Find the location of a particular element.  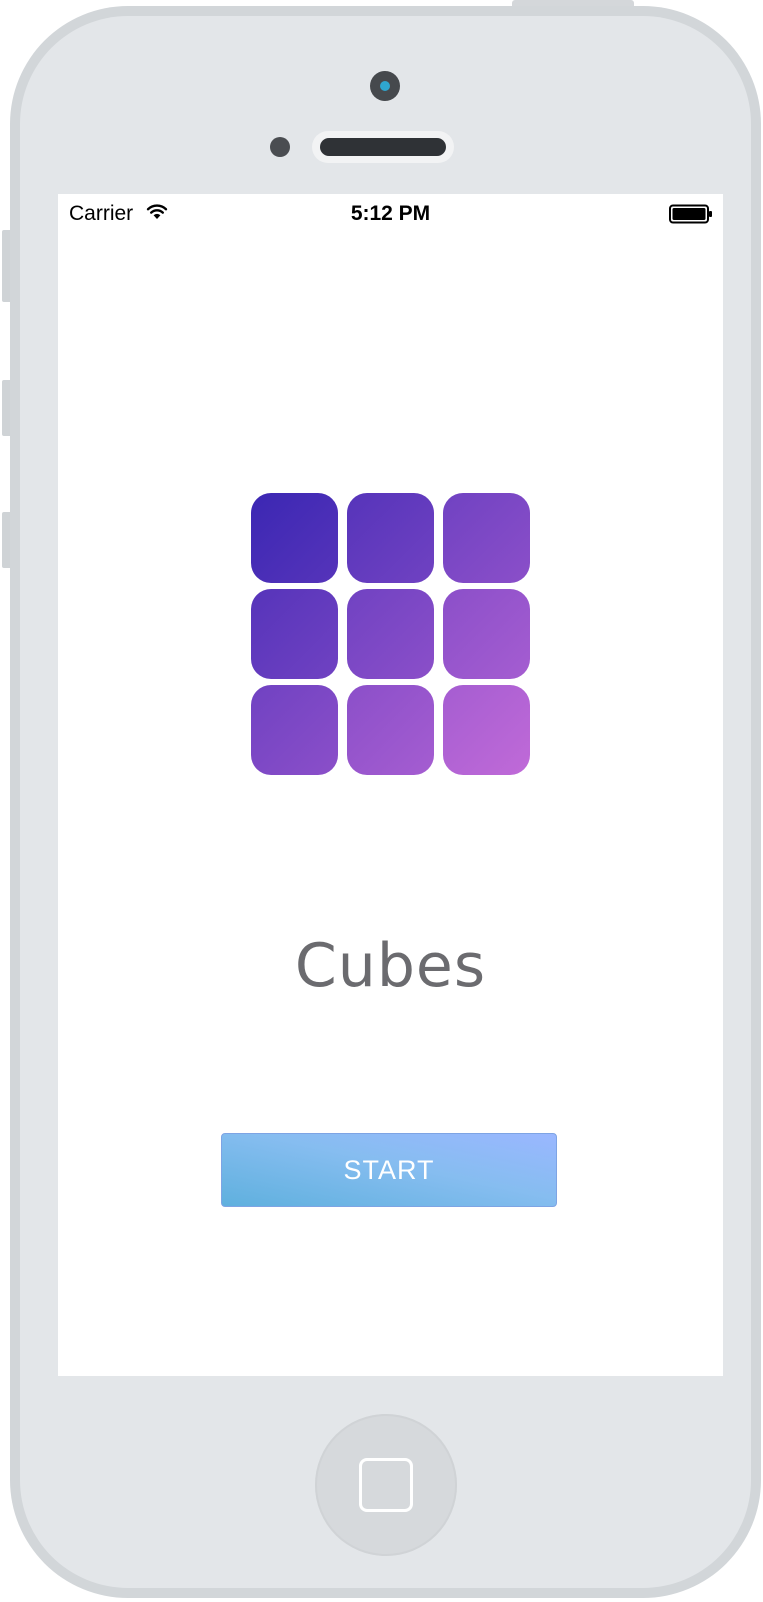

cubes-grid-logo is located at coordinates (391, 635).